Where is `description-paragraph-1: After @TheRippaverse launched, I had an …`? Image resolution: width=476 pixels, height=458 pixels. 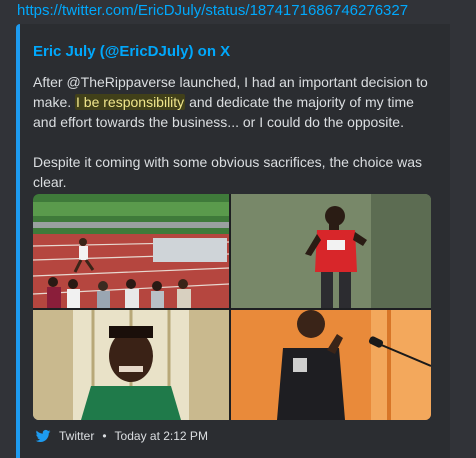 description-paragraph-1: After @TheRippaverse launched, I had an … is located at coordinates (235, 102).